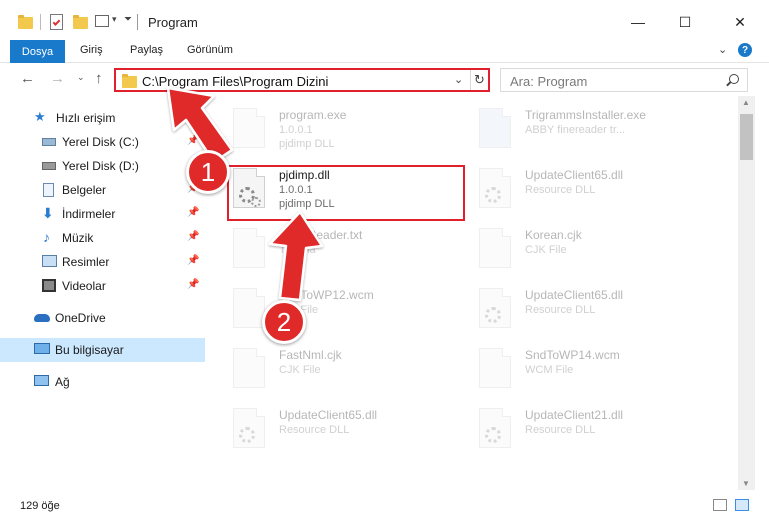 This screenshot has height=531, width=769. I want to click on file-item: UpdateClient21.dll Resource DLL, so click(597, 430).